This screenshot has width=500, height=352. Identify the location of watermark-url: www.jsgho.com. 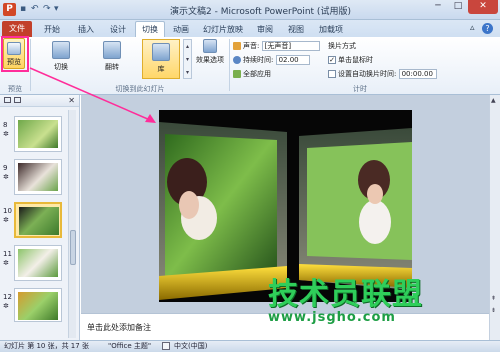
(332, 317).